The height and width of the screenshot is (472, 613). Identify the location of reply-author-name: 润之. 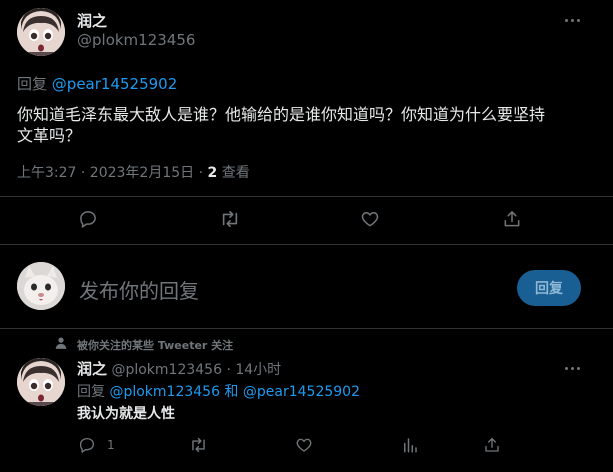
(92, 369).